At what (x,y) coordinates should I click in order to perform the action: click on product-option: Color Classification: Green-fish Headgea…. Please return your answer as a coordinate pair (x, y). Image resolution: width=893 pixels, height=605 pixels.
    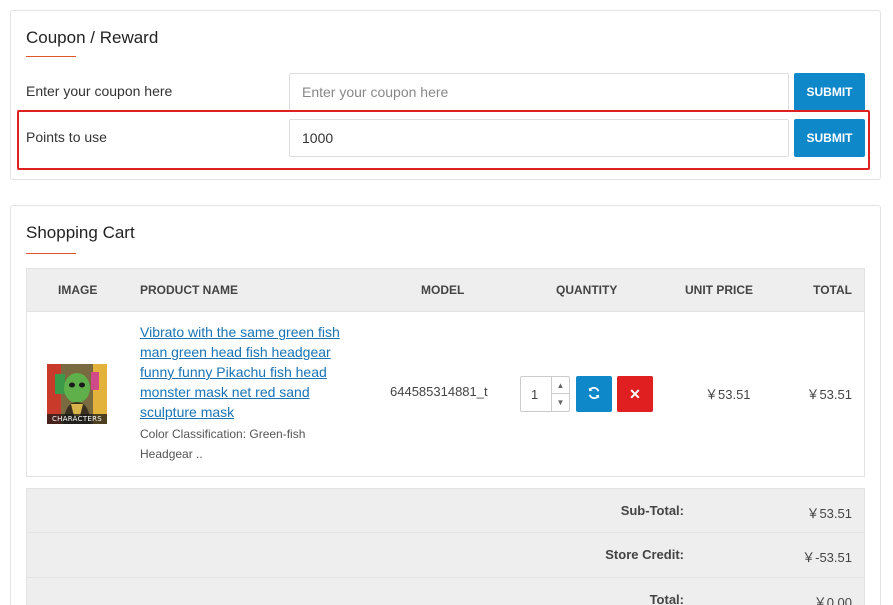
    Looking at the image, I should click on (223, 444).